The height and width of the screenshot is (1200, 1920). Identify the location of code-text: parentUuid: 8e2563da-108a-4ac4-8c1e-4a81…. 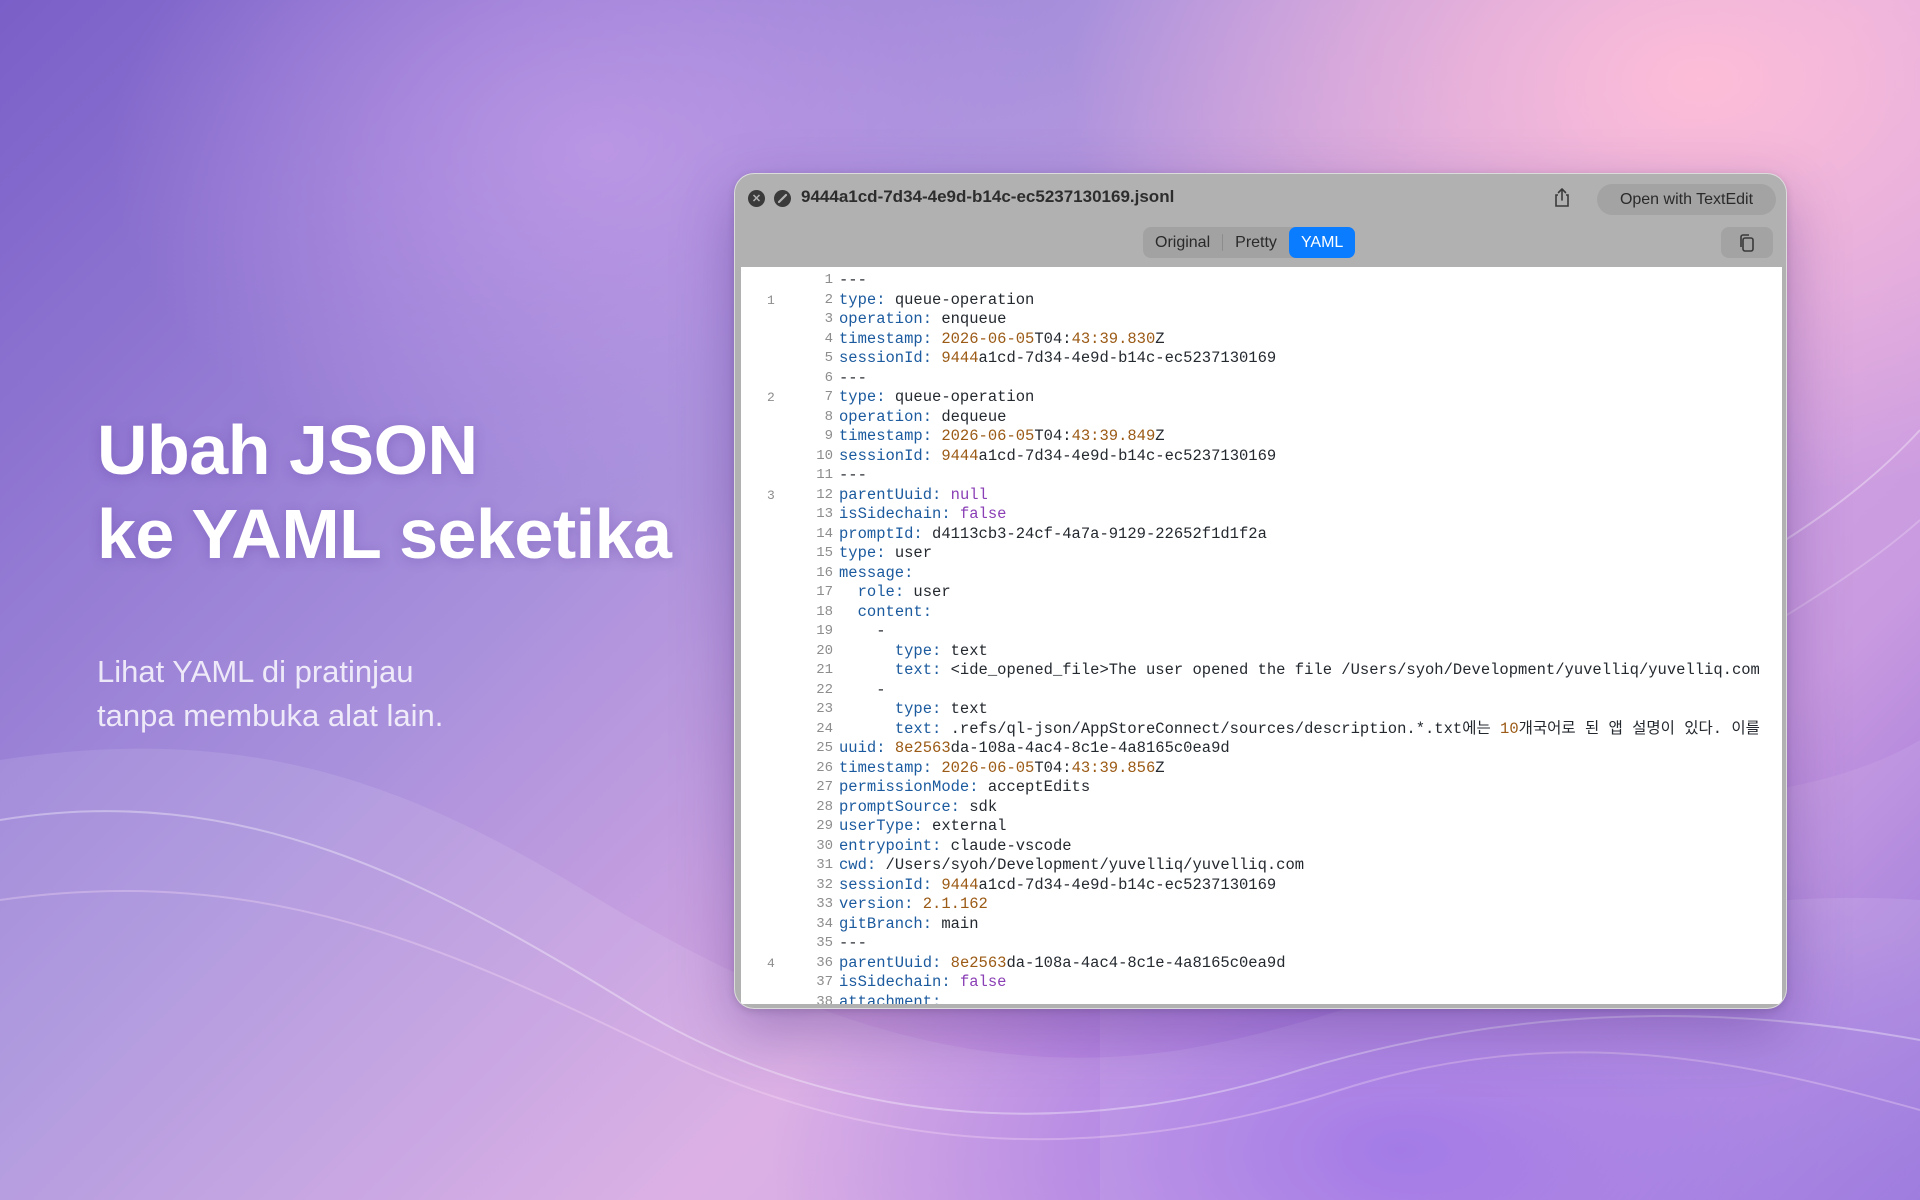
(1062, 964).